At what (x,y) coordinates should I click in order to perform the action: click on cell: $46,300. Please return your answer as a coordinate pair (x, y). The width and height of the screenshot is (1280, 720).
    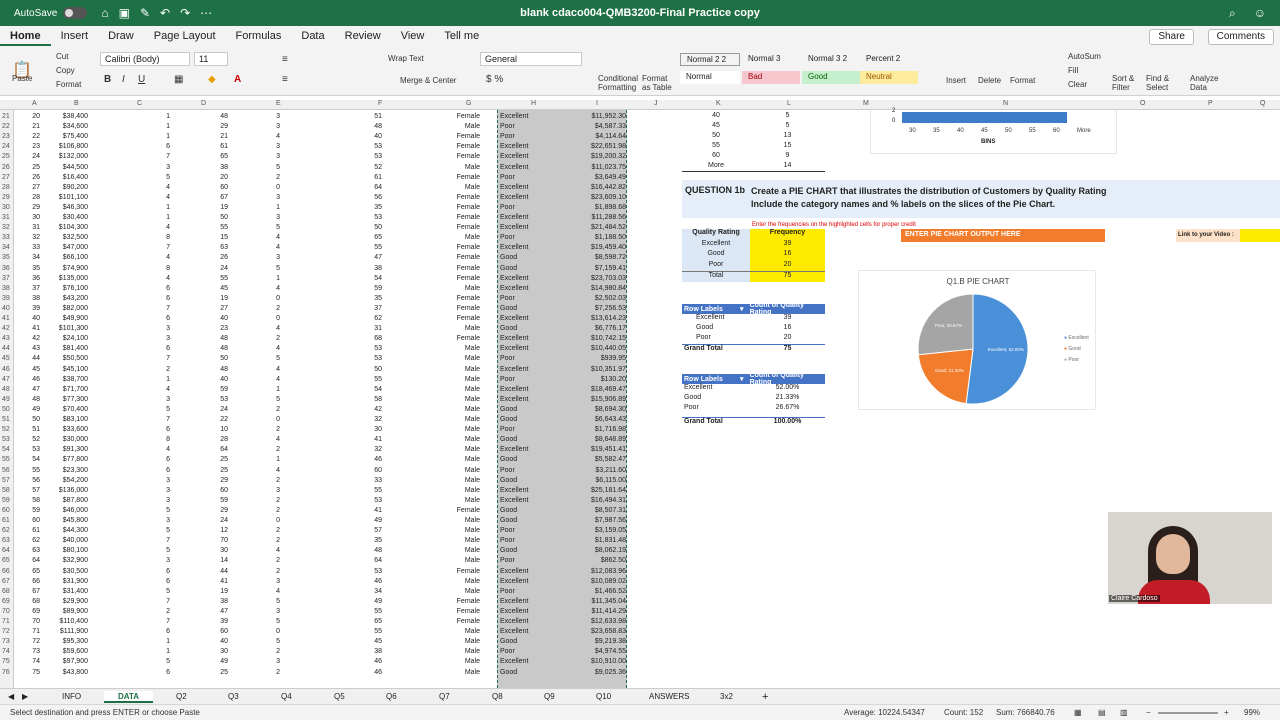
    Looking at the image, I should click on (64, 208).